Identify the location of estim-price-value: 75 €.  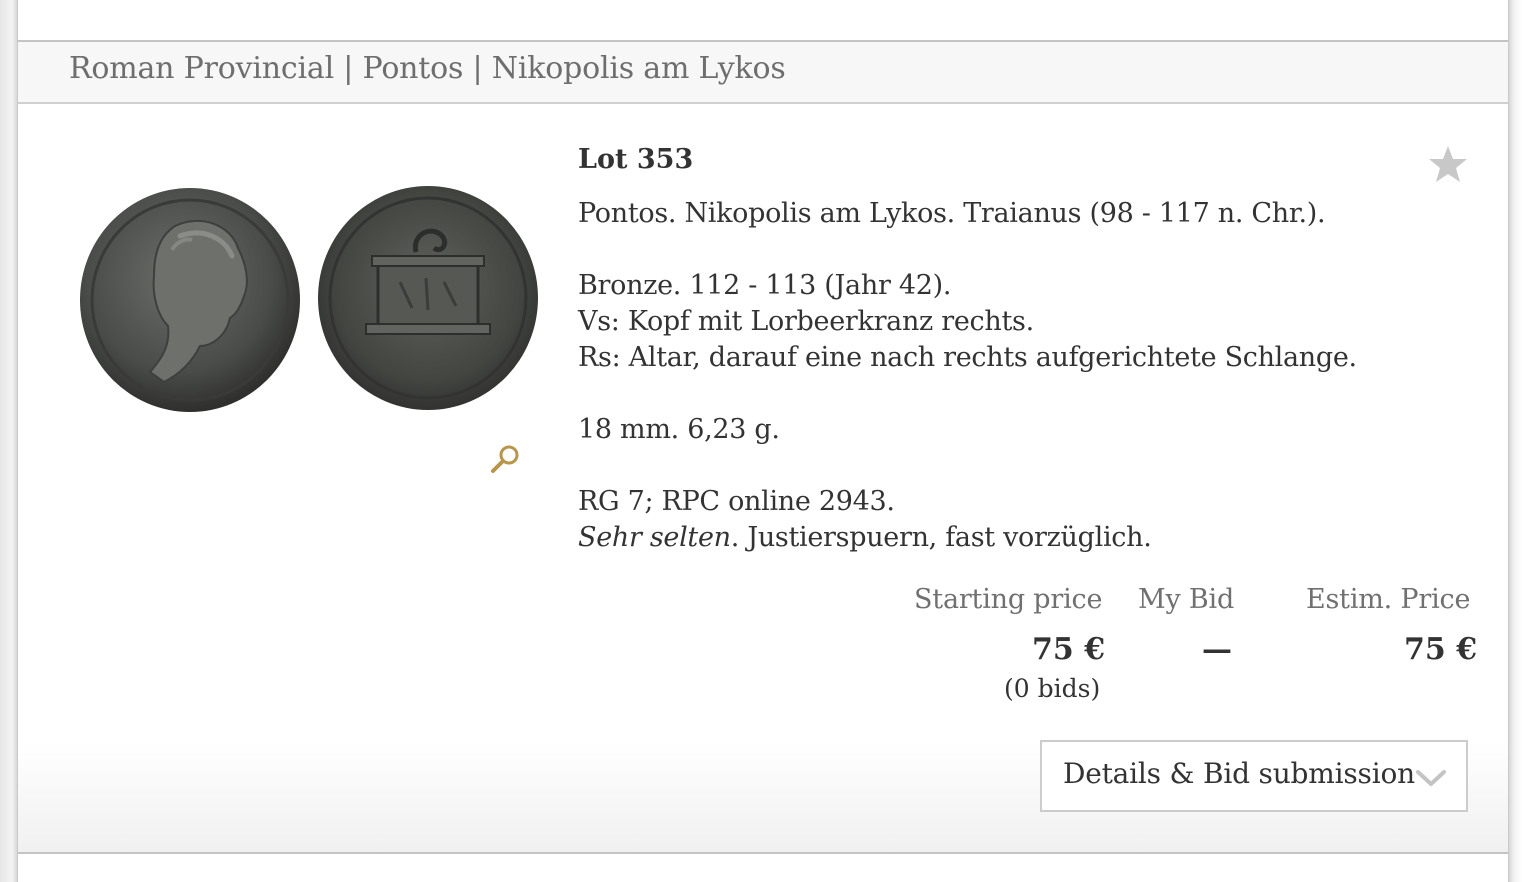
(1441, 649).